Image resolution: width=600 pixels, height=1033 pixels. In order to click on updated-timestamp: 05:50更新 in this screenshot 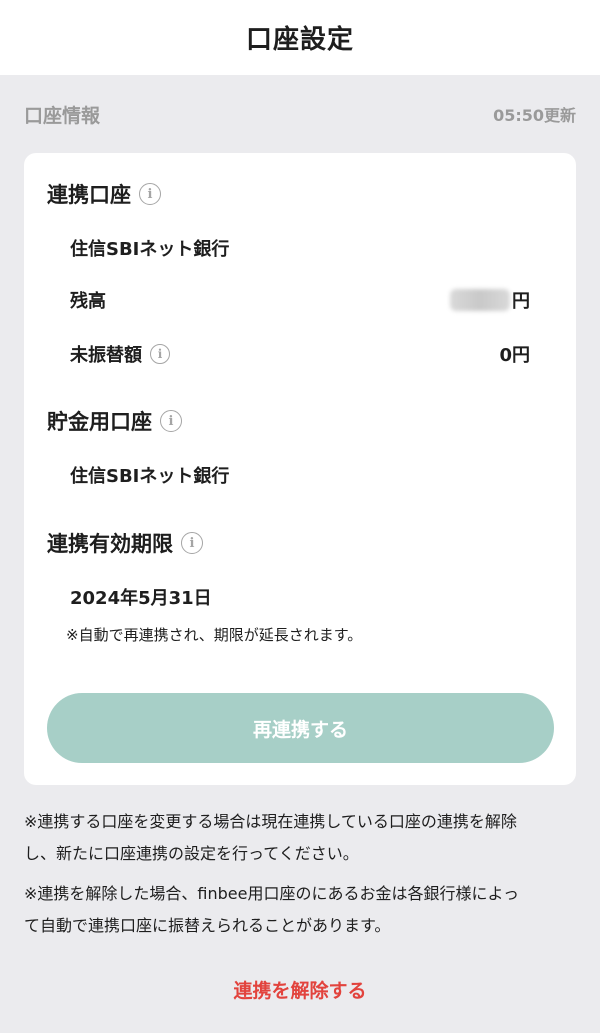, I will do `click(534, 115)`.